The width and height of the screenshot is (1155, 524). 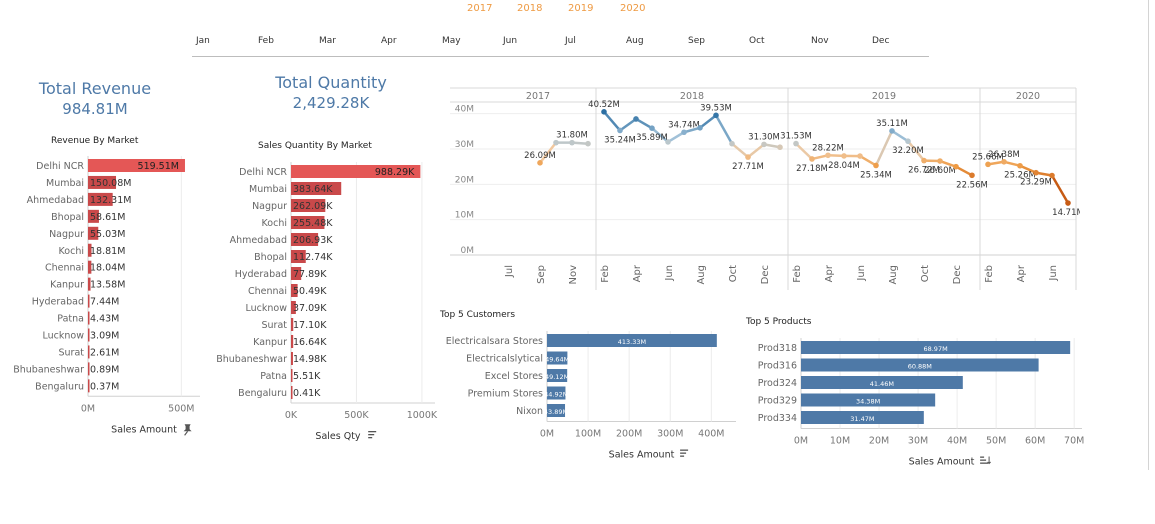 What do you see at coordinates (828, 148) in the screenshot?
I see `data-label: 28.22M` at bounding box center [828, 148].